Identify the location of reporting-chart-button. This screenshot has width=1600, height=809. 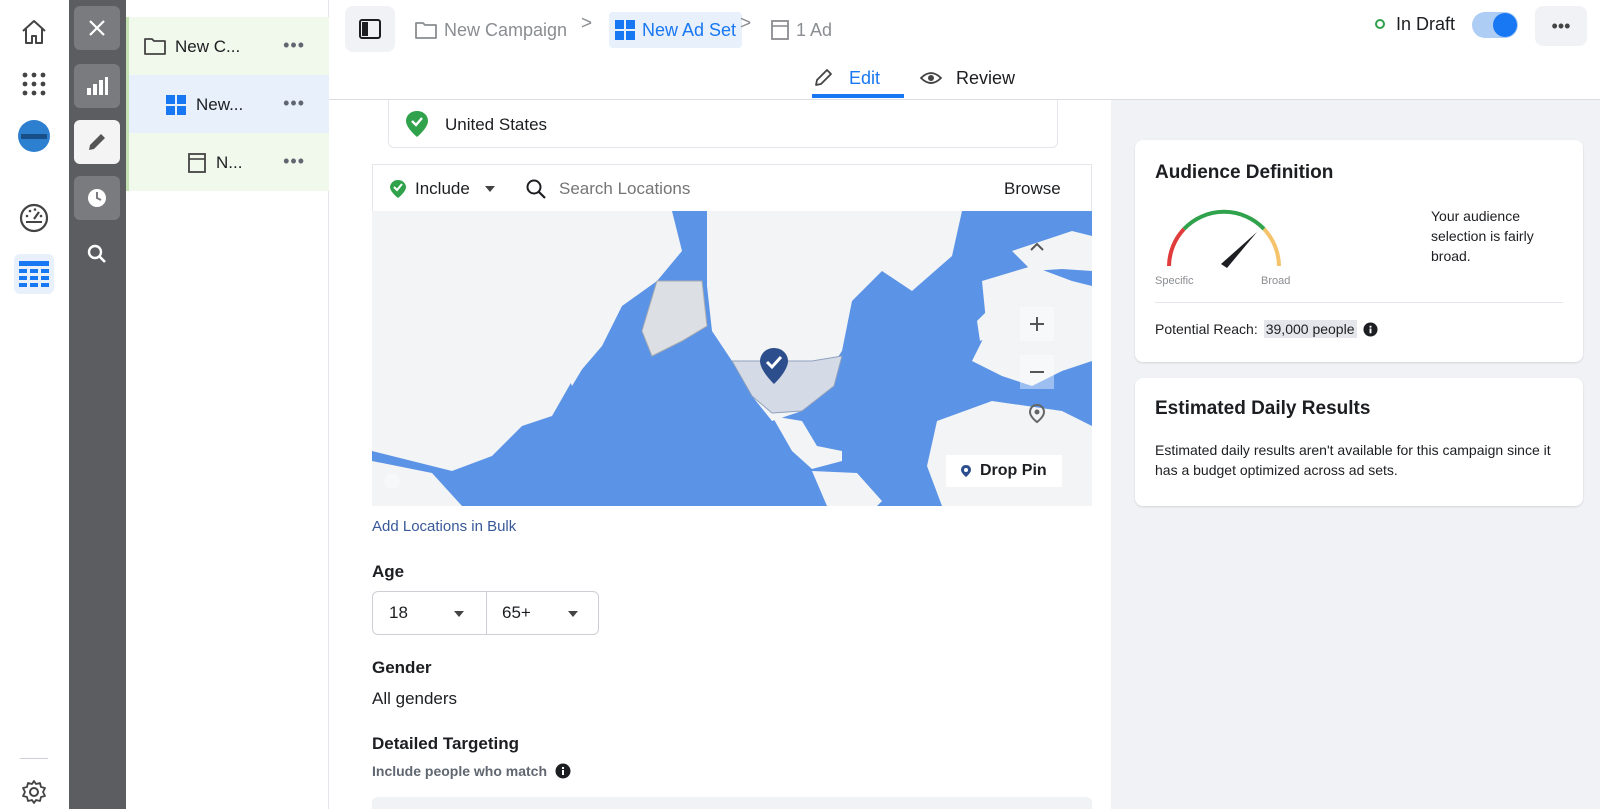
(97, 86).